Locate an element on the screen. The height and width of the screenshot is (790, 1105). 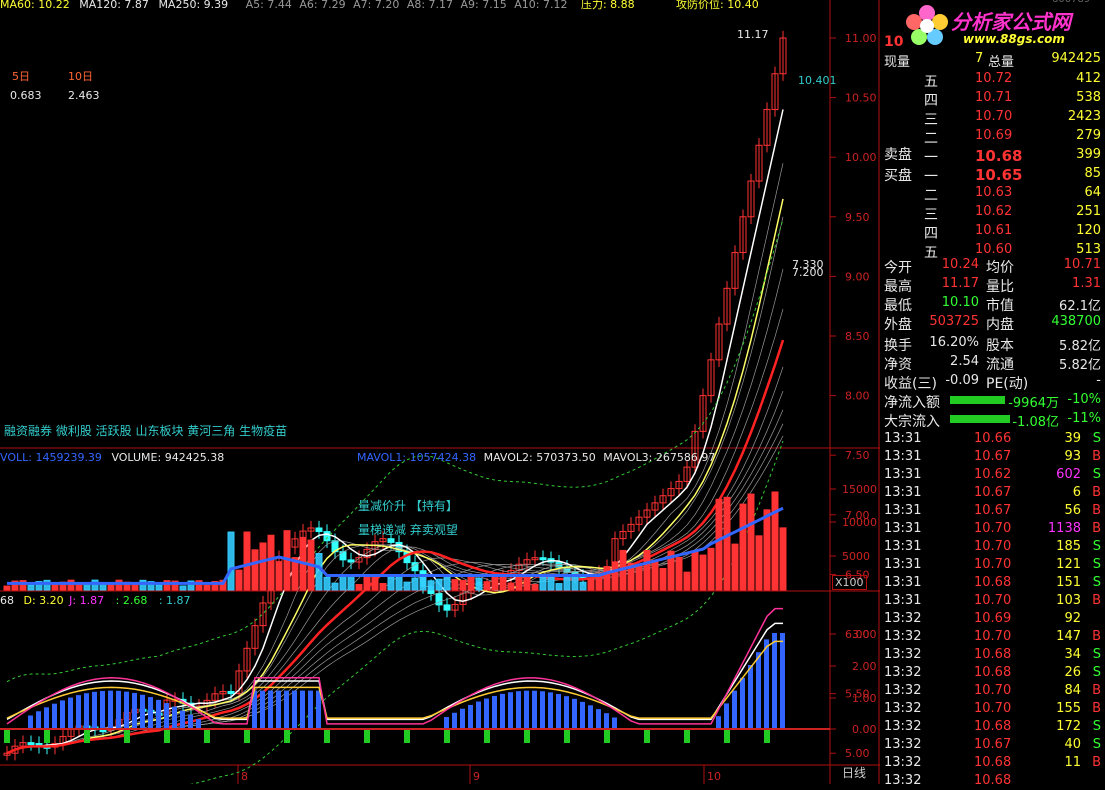
volume-label: VOLUME: 942425.38 is located at coordinates (168, 457).